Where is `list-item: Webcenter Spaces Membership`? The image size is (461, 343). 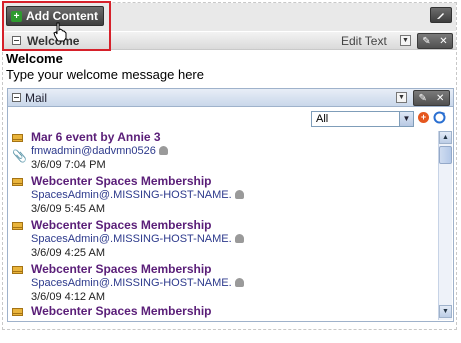 list-item: Webcenter Spaces Membership is located at coordinates (222, 312).